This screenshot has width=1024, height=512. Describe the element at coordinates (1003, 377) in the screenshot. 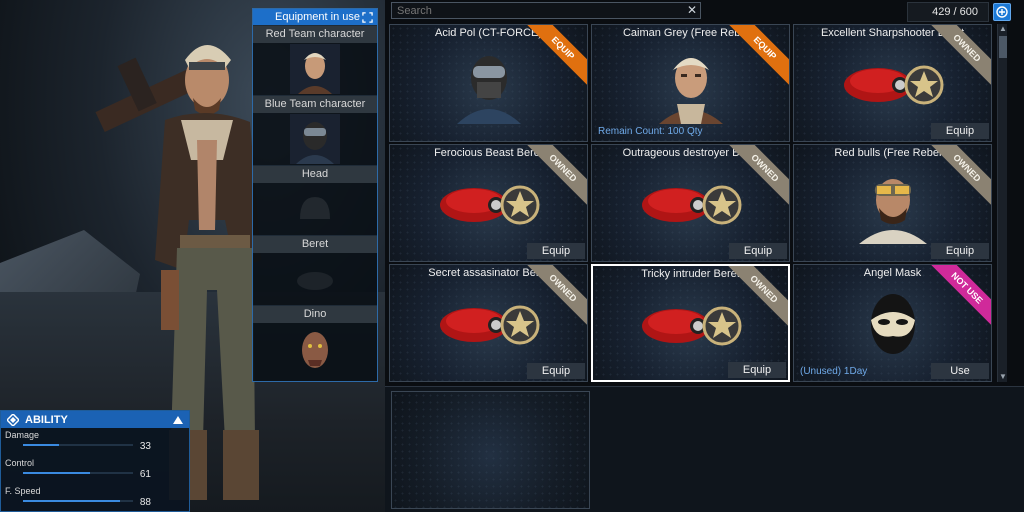

I see `scroll-down-icon: ▼` at that location.